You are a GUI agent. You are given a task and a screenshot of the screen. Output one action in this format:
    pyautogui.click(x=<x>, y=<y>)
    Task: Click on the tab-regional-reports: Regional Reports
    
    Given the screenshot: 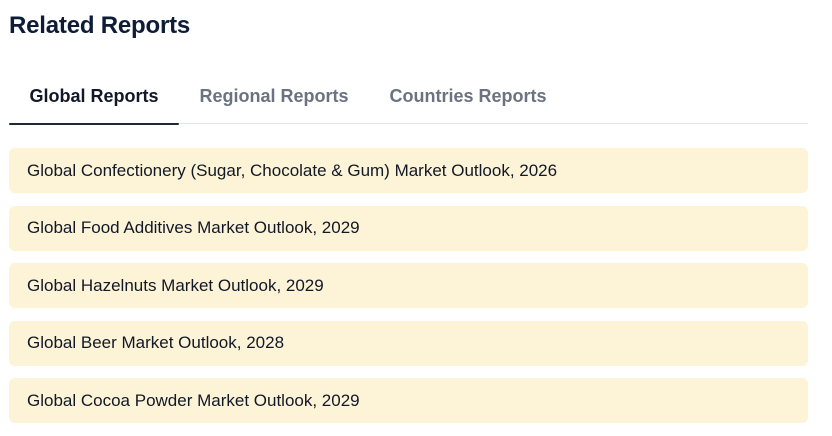 What is the action you would take?
    pyautogui.click(x=274, y=96)
    